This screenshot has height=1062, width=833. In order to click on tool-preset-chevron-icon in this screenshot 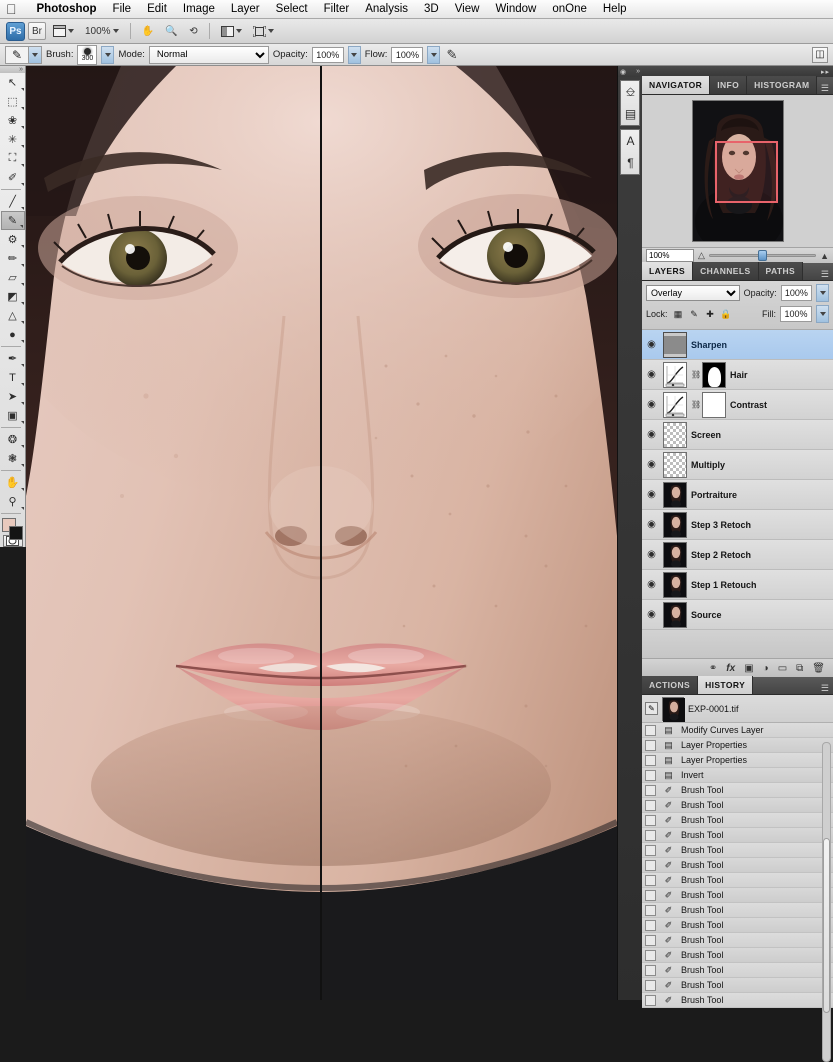, I will do `click(34, 54)`.